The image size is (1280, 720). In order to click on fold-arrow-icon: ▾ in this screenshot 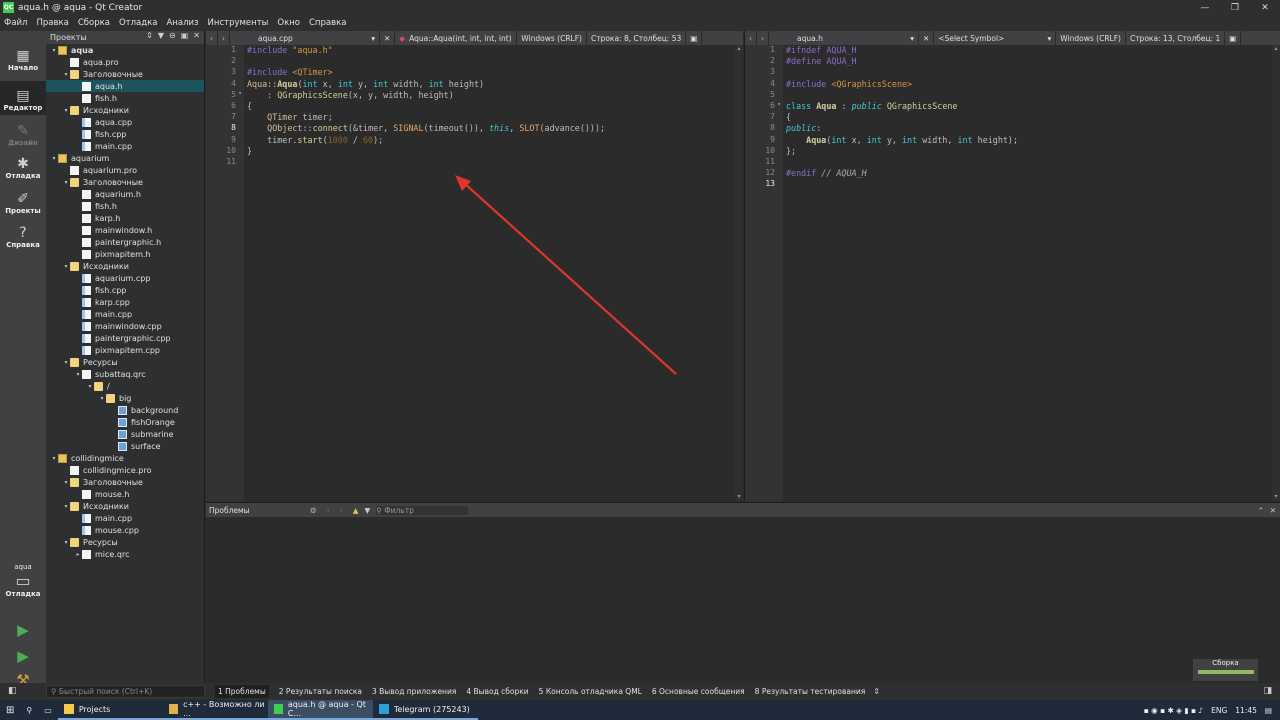, I will do `click(240, 93)`.